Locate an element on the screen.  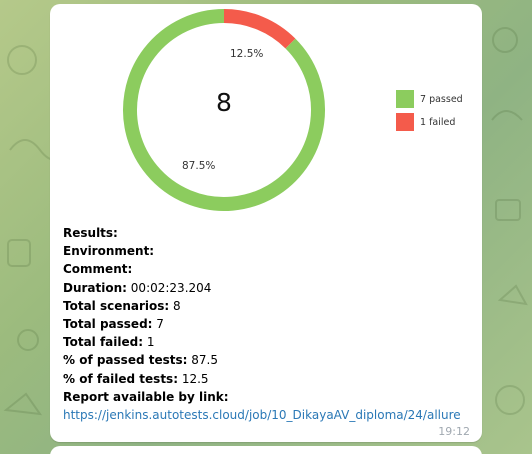
legend-label-failed: 1 failed is located at coordinates (438, 122).